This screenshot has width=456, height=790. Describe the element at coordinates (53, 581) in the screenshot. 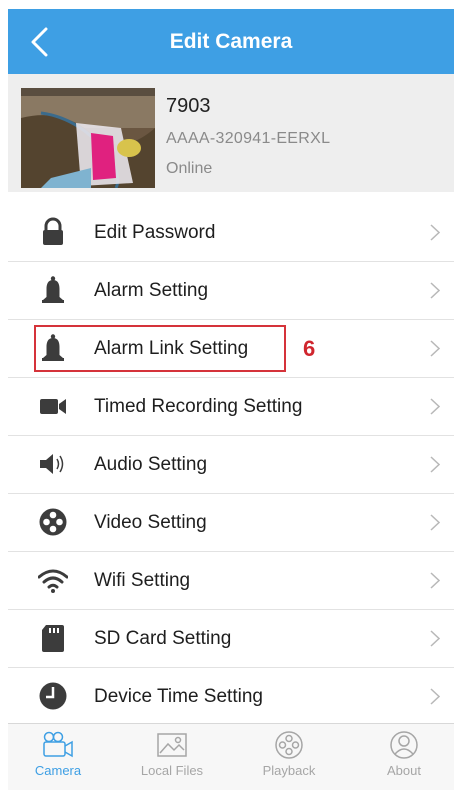

I see `wifi-icon` at that location.